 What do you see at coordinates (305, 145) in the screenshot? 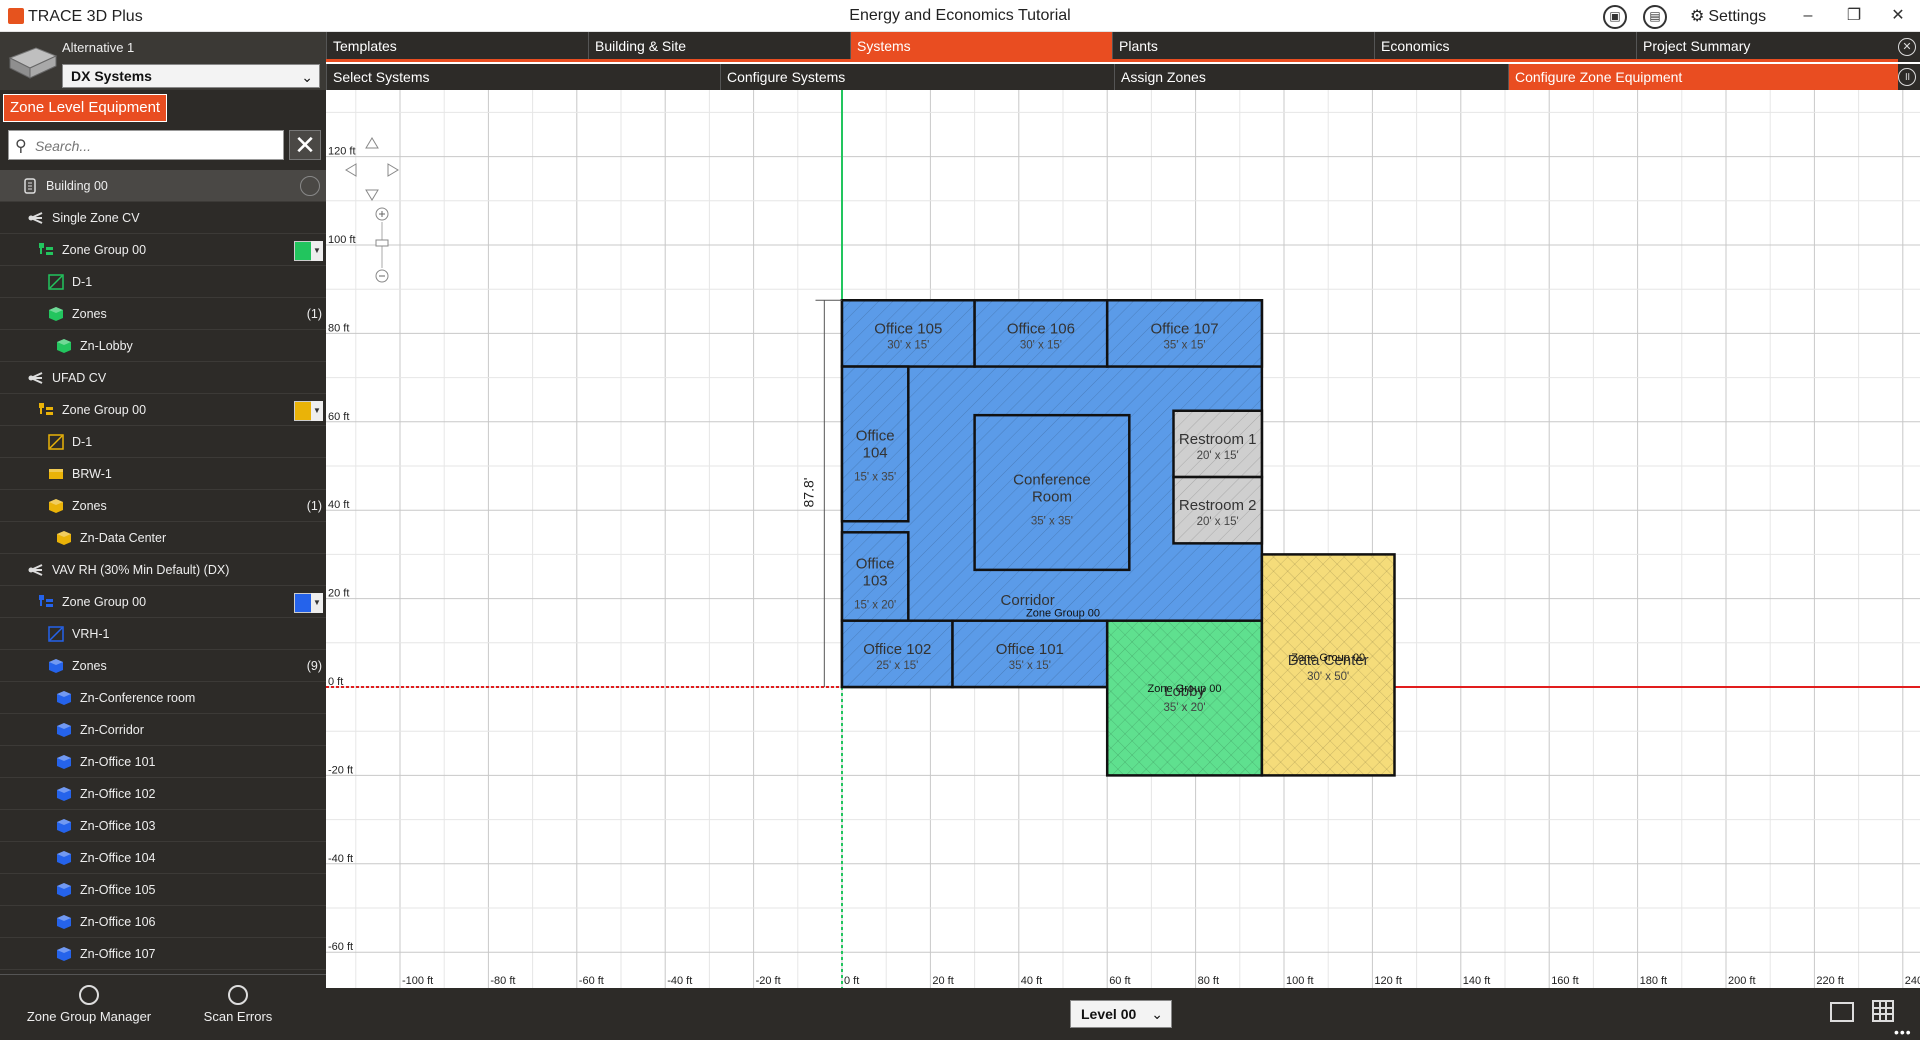
I see `clear-search-button: ✕` at bounding box center [305, 145].